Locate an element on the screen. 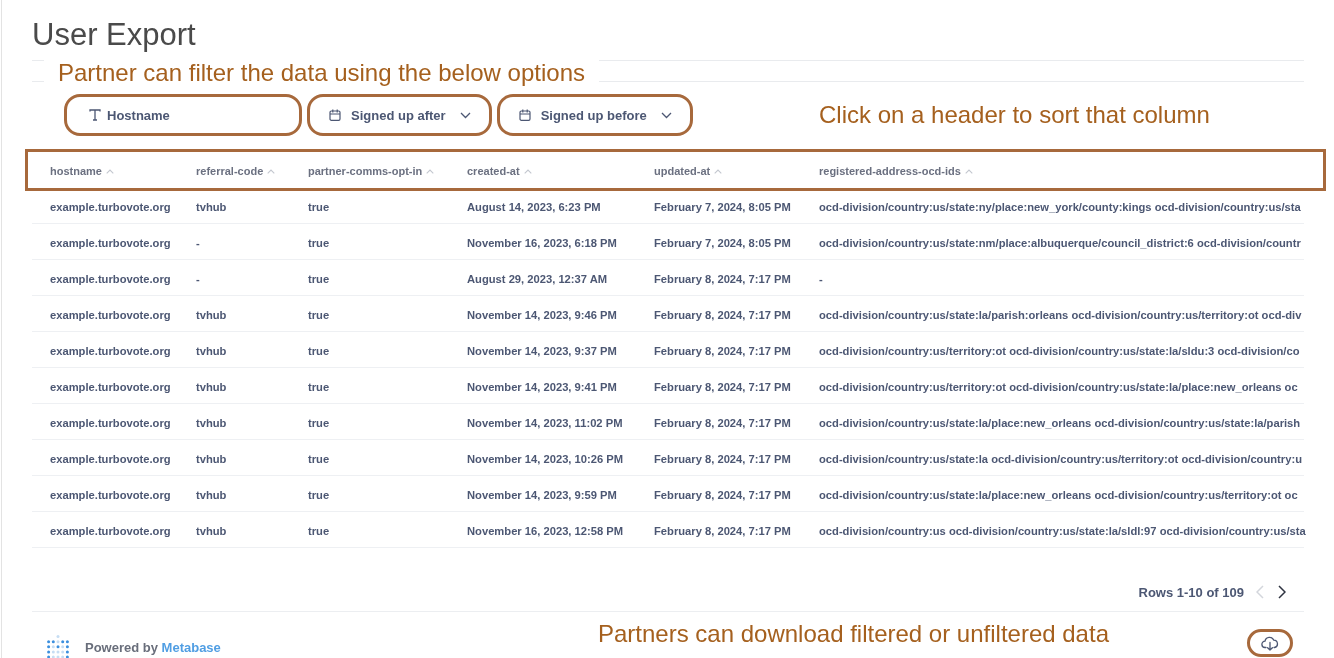 This screenshot has width=1334, height=658. column-header: hostname is located at coordinates (82, 171).